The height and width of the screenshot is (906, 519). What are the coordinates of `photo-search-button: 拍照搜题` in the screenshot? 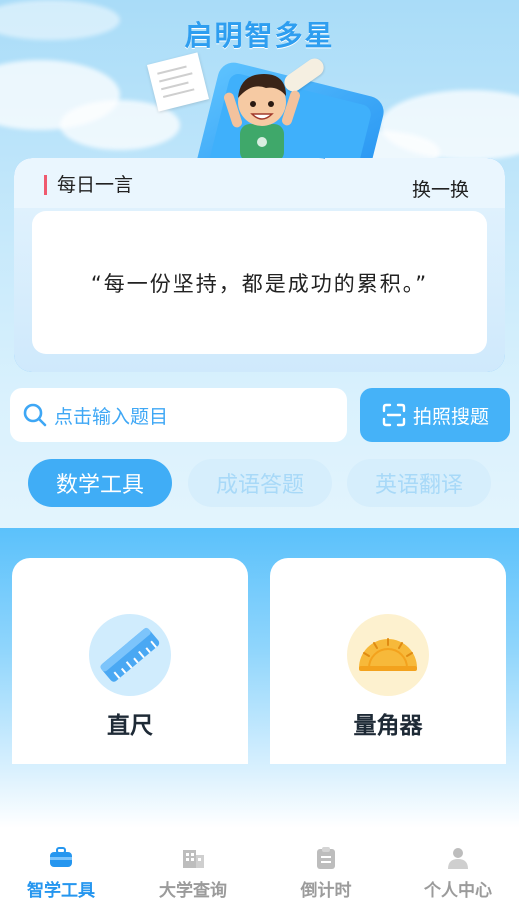 It's located at (435, 415).